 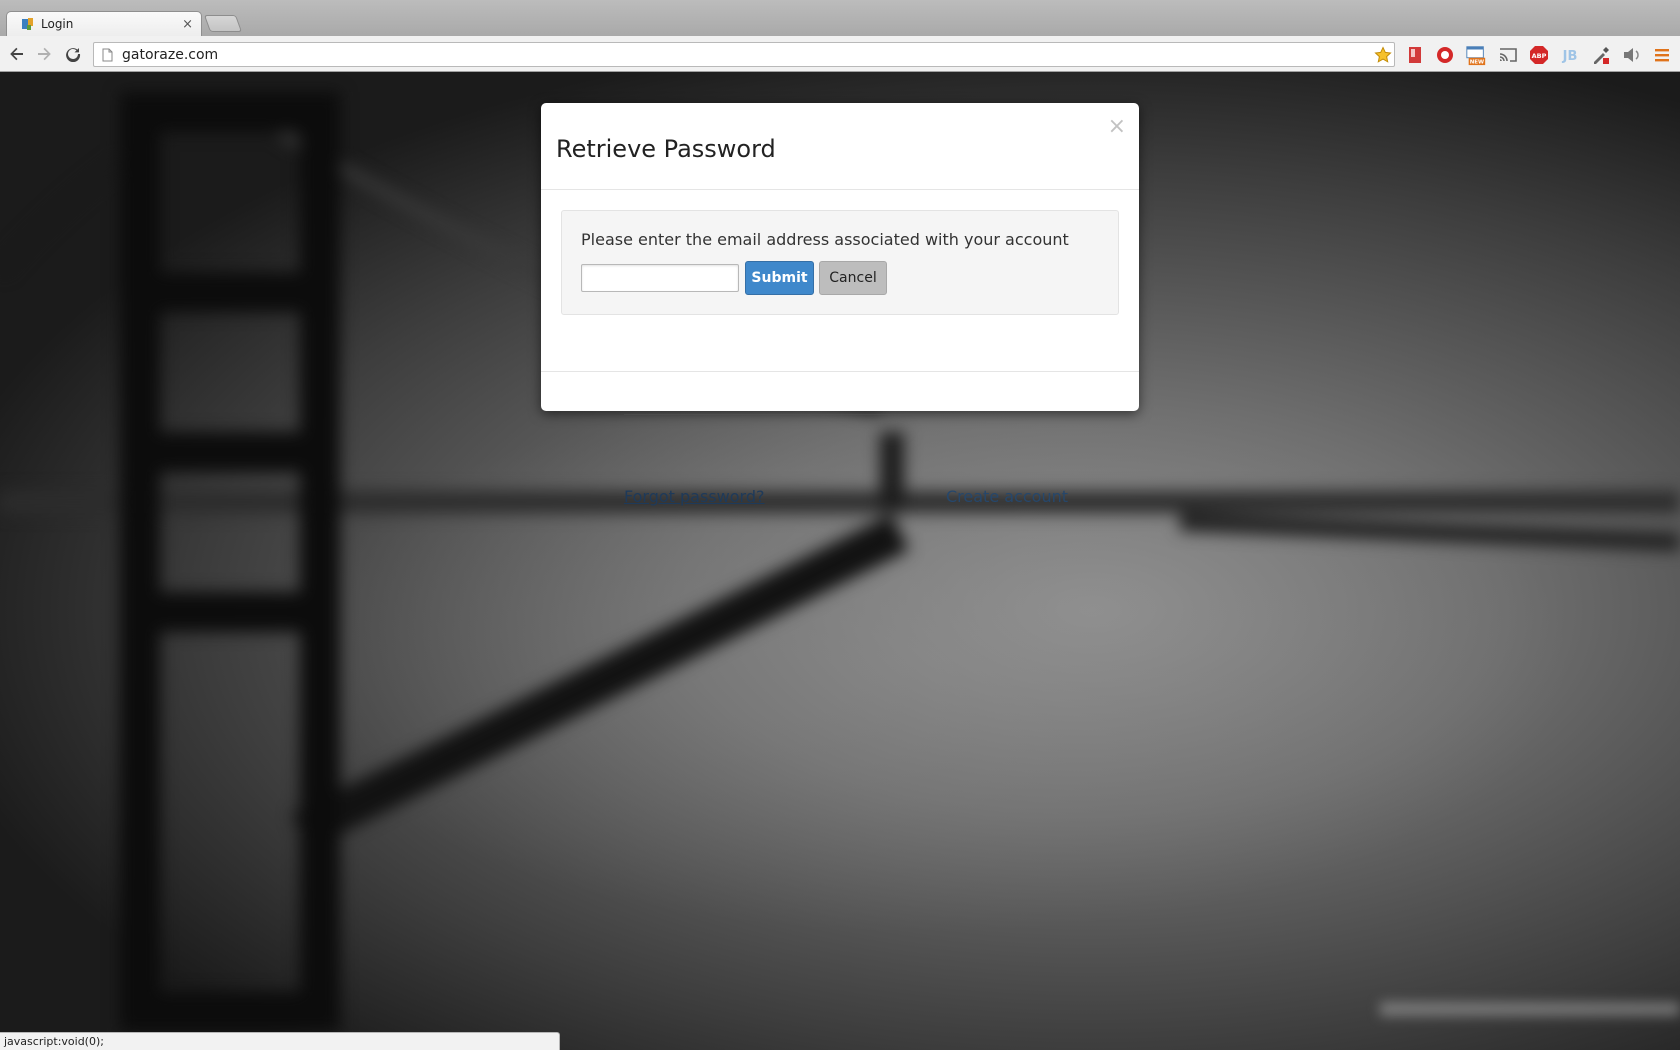 What do you see at coordinates (1662, 55) in the screenshot?
I see `menu-icon` at bounding box center [1662, 55].